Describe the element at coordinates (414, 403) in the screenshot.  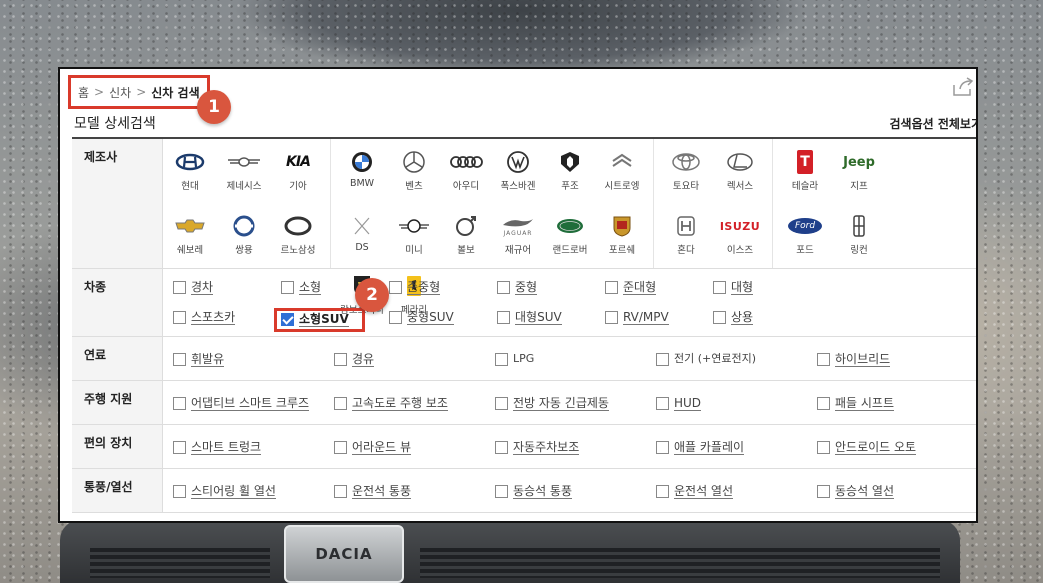
I see `driving-option: 고속도로 주행 보조` at that location.